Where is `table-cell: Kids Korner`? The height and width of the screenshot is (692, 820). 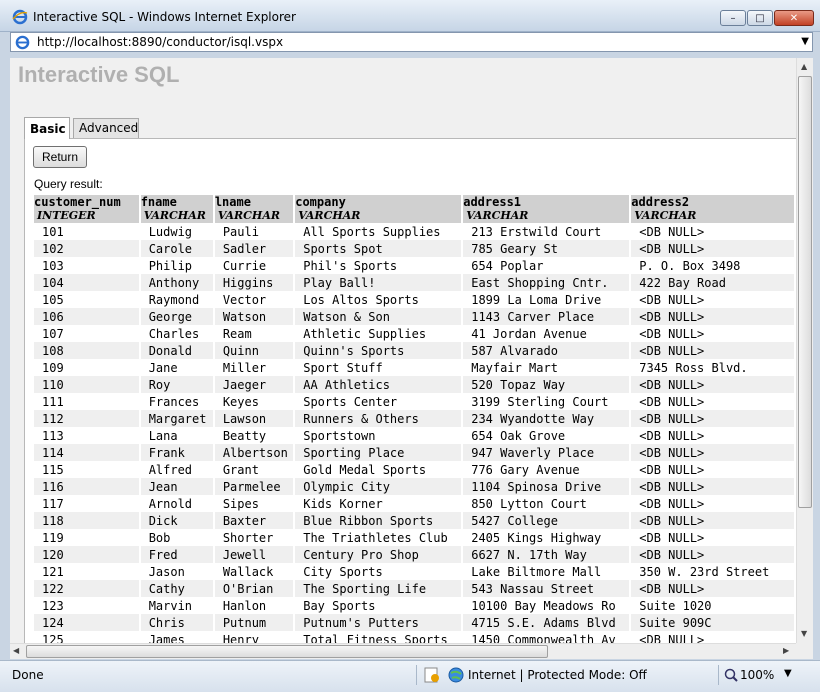
table-cell: Kids Korner is located at coordinates (378, 503).